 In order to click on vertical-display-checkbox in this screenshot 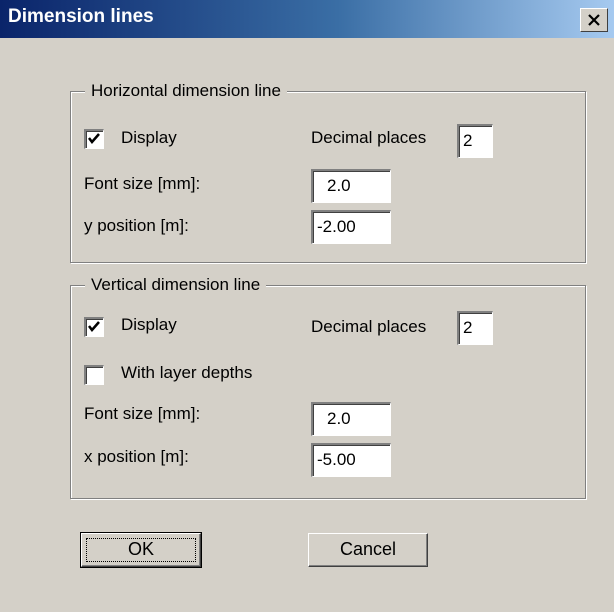, I will do `click(94, 327)`.